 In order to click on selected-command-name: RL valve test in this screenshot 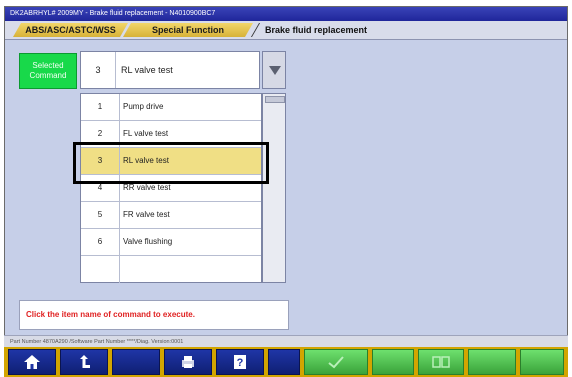, I will do `click(147, 70)`.